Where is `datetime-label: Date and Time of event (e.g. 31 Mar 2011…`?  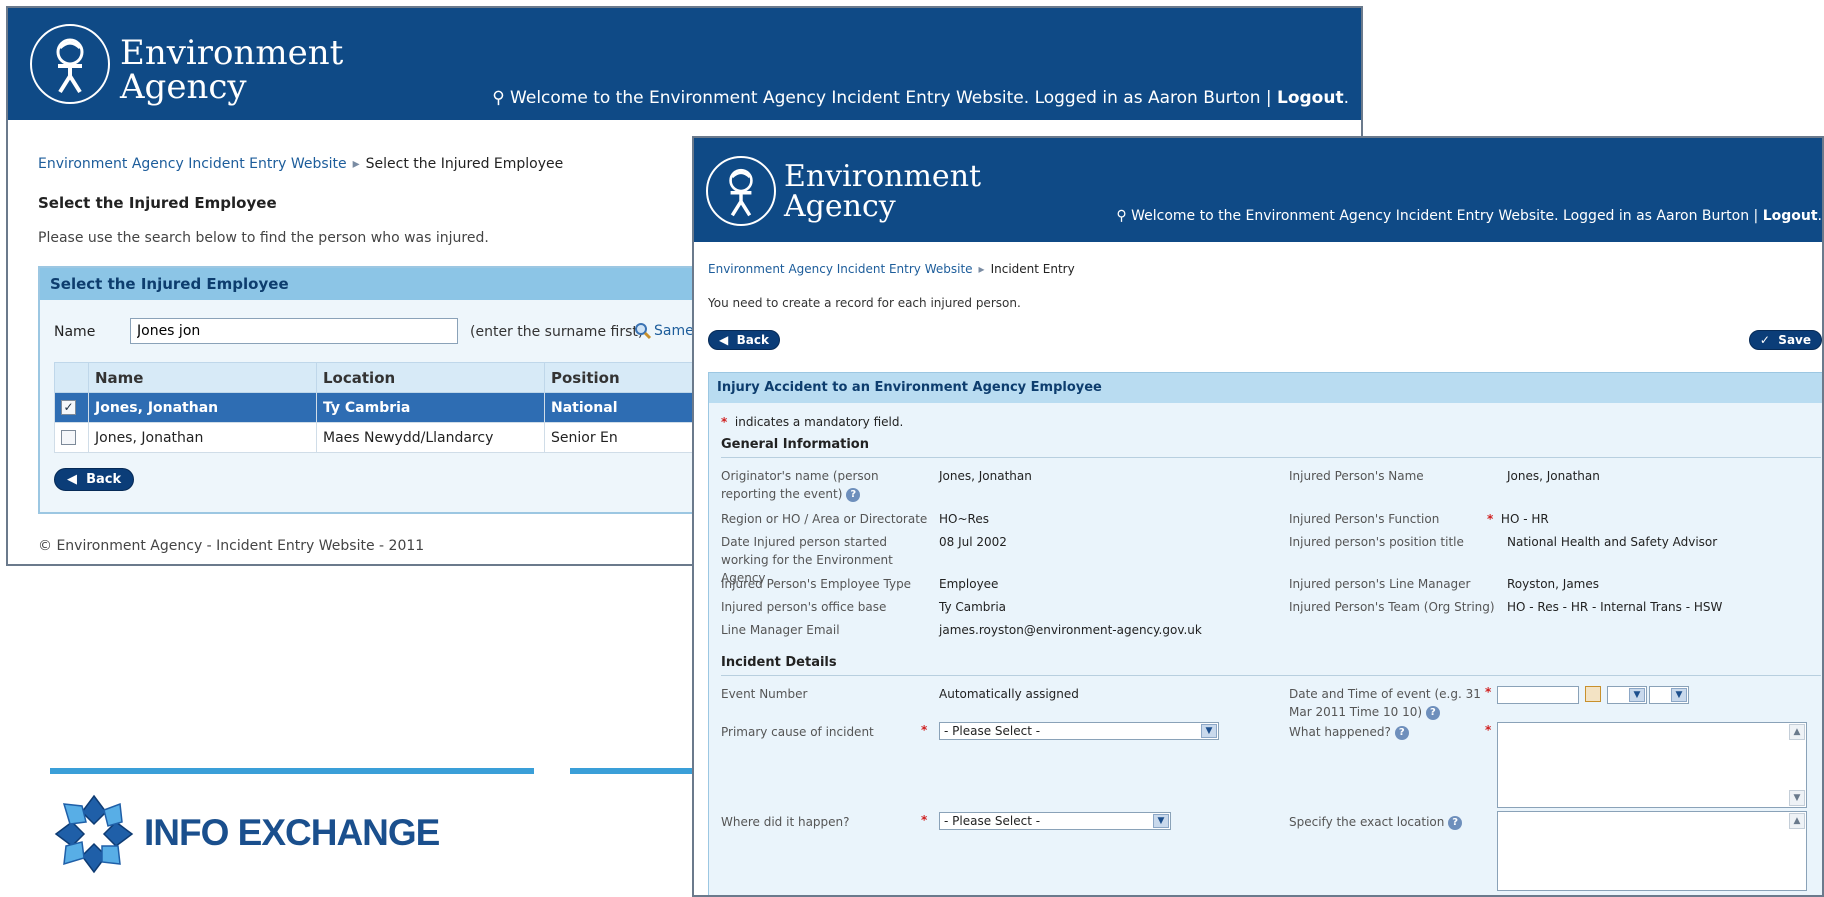 datetime-label: Date and Time of event (e.g. 31 Mar 2011… is located at coordinates (1389, 703).